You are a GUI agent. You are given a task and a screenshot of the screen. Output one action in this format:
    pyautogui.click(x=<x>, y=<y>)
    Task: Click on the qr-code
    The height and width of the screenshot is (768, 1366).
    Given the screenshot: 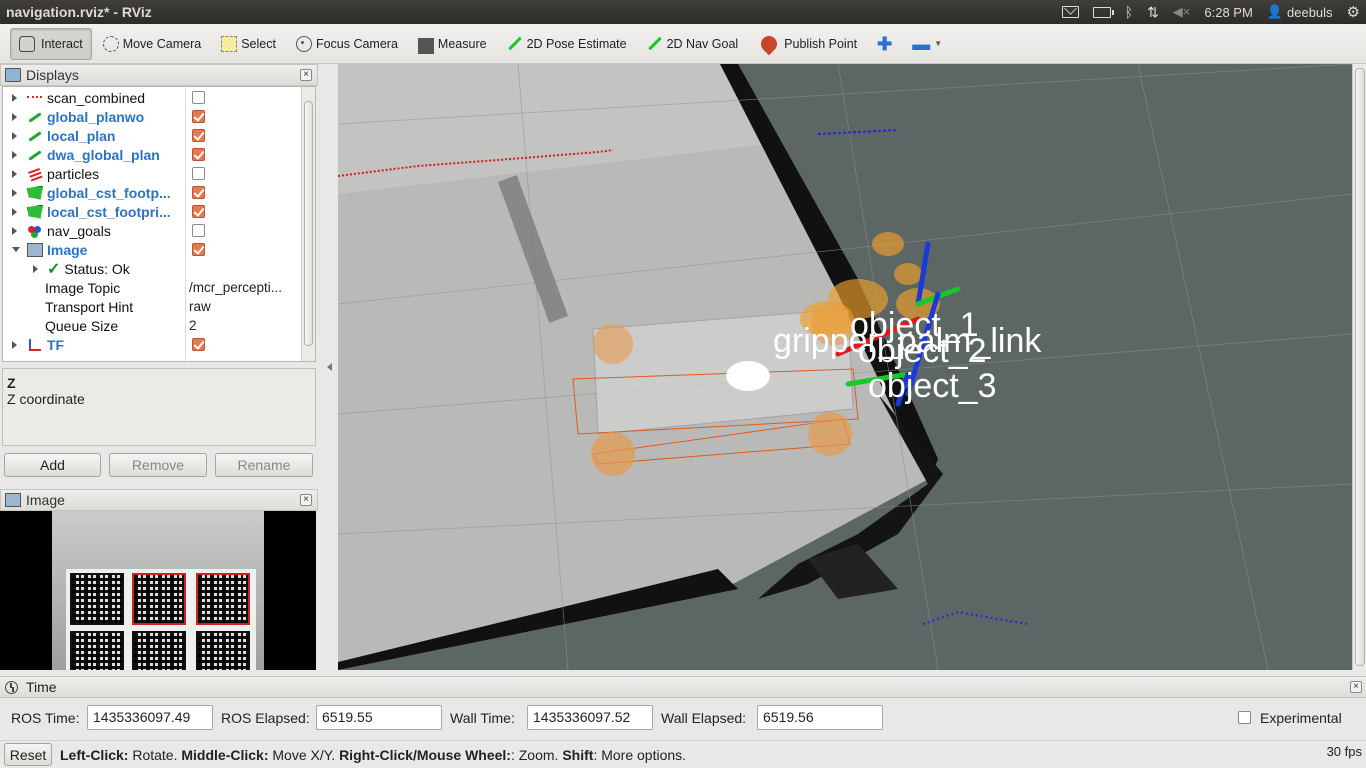 What is the action you would take?
    pyautogui.click(x=97, y=599)
    